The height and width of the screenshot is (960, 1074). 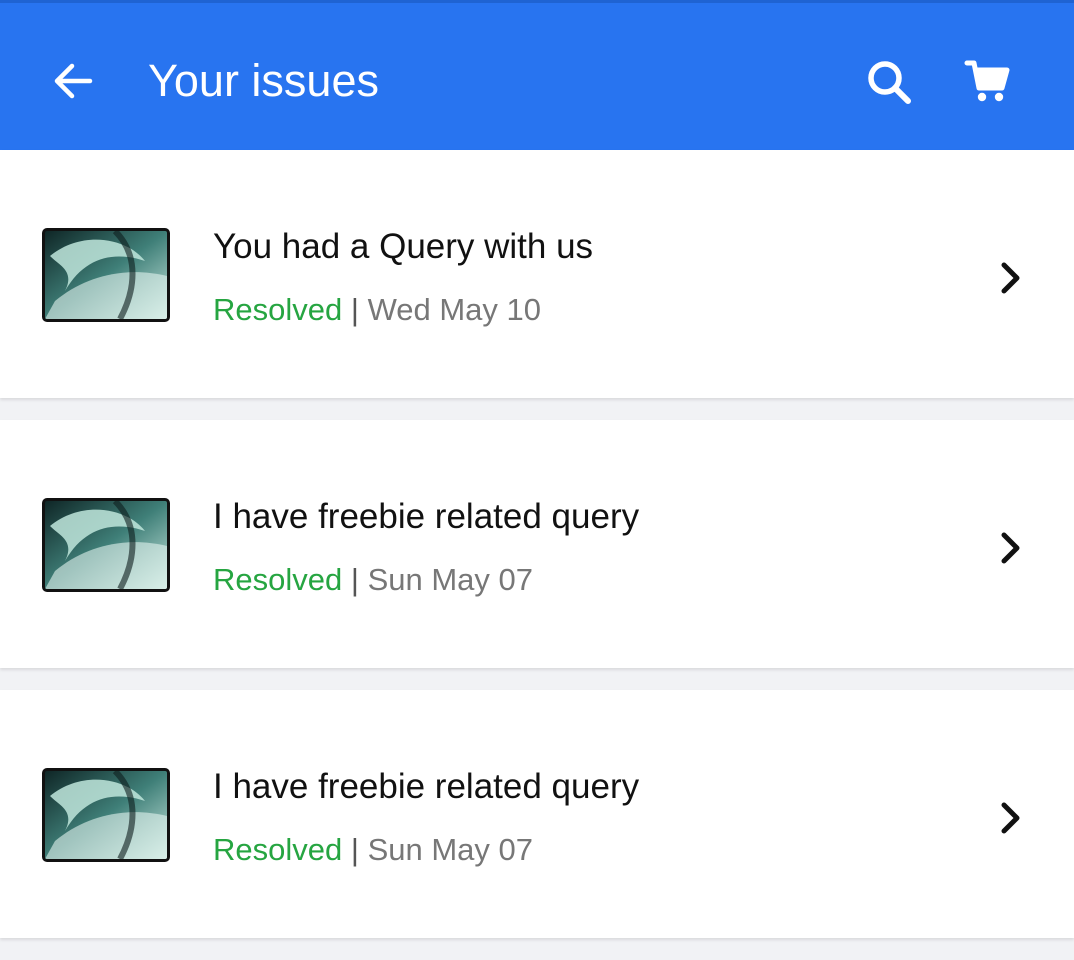 I want to click on issue-meta: Resolved | Wed May 10, so click(x=377, y=310).